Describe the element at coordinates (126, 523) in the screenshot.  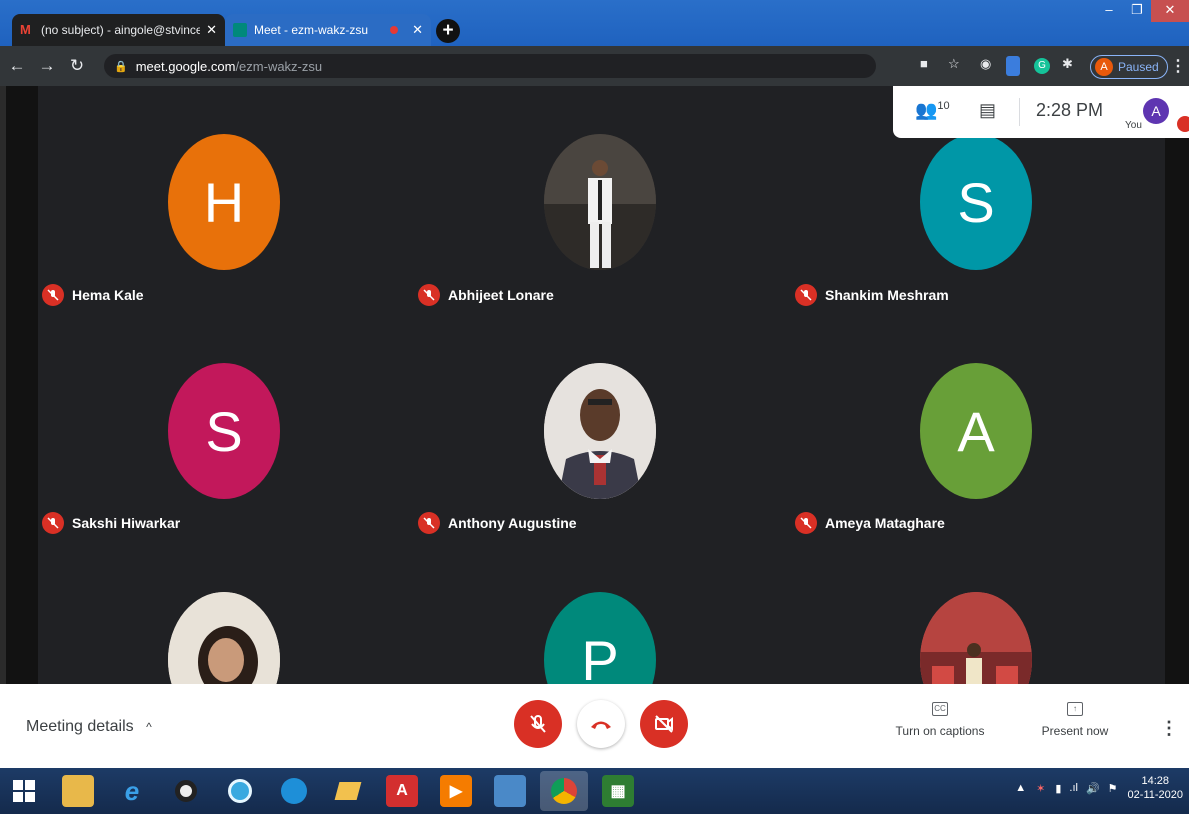
I see `participant-name: Sakshi Hiwarkar` at that location.